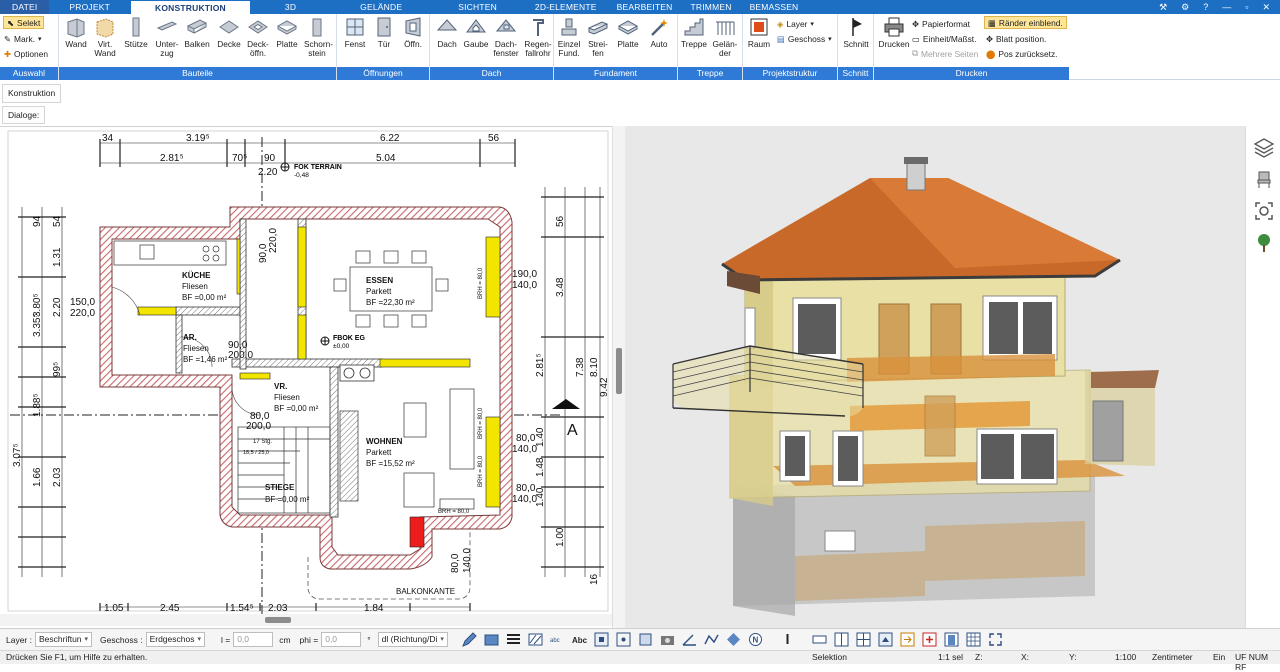 This screenshot has width=1280, height=672. What do you see at coordinates (425, 591) in the screenshot?
I see `balcony-edge-label: BALKONKANTE` at bounding box center [425, 591].